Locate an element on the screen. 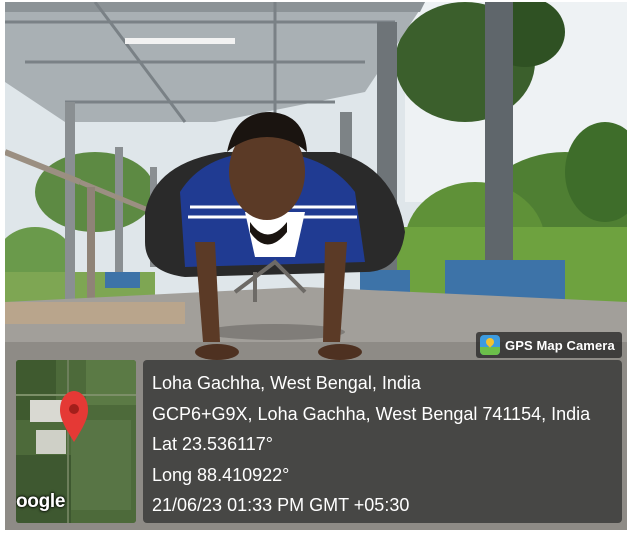  place-name: Loha Gachha, West Bengal, India is located at coordinates (286, 383).